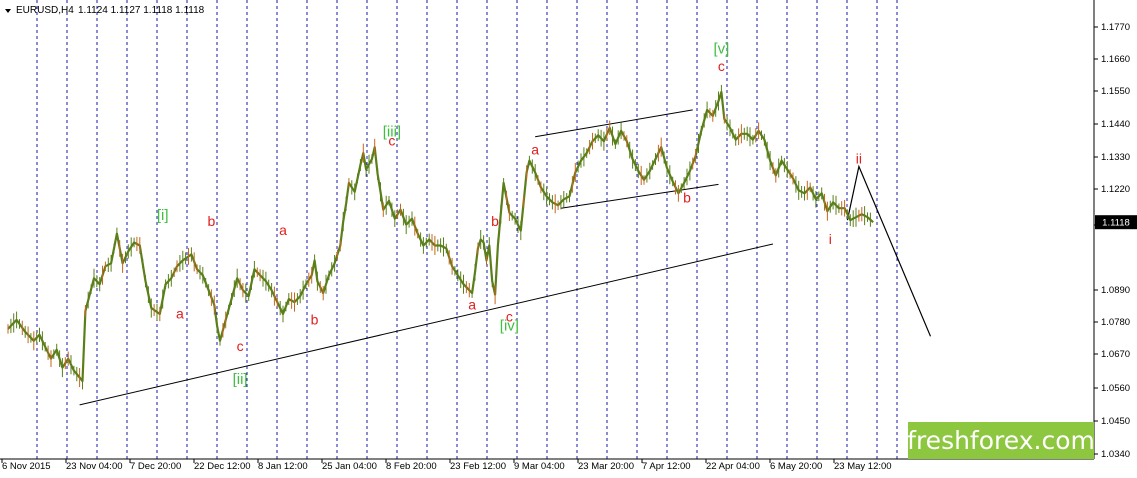 This screenshot has height=478, width=1137. Describe the element at coordinates (478, 466) in the screenshot. I see `time-tick-label: 23 Feb 12:00` at that location.